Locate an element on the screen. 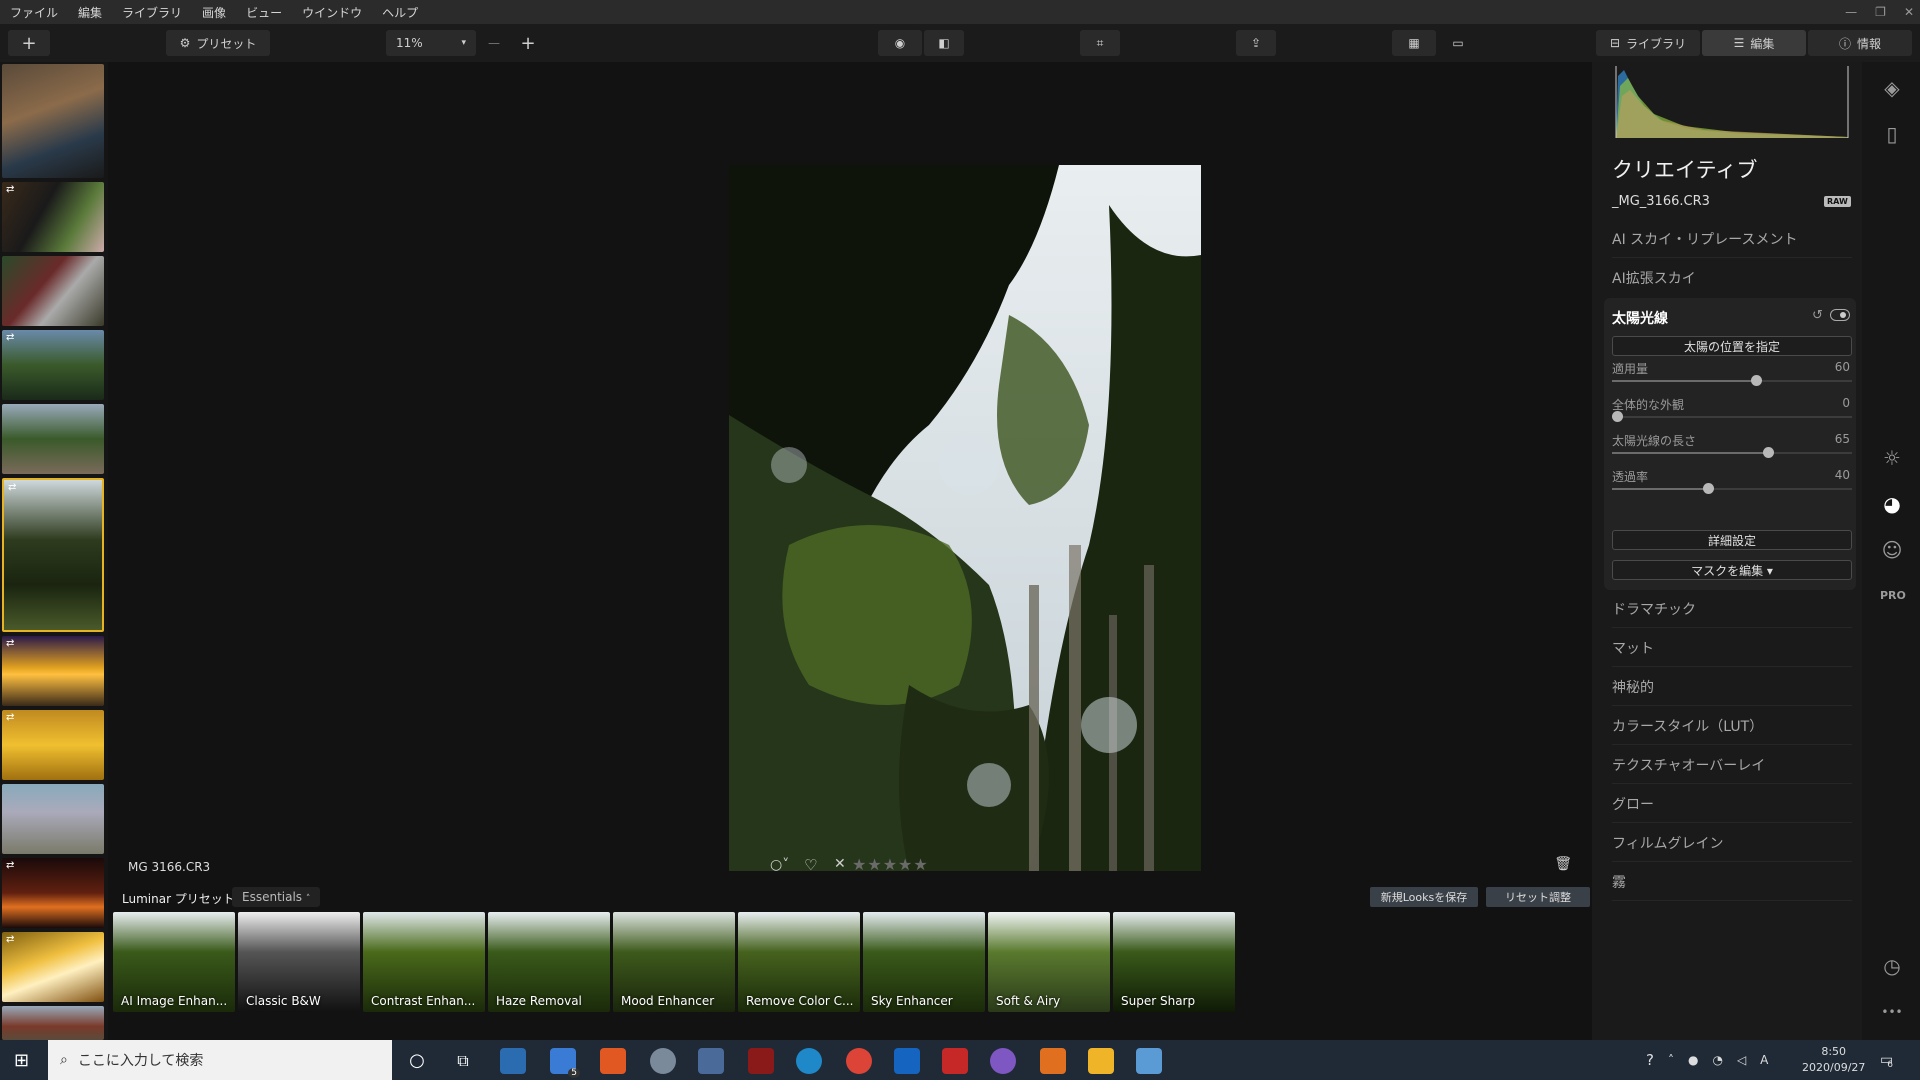  share-button: ⇪ is located at coordinates (1256, 43).